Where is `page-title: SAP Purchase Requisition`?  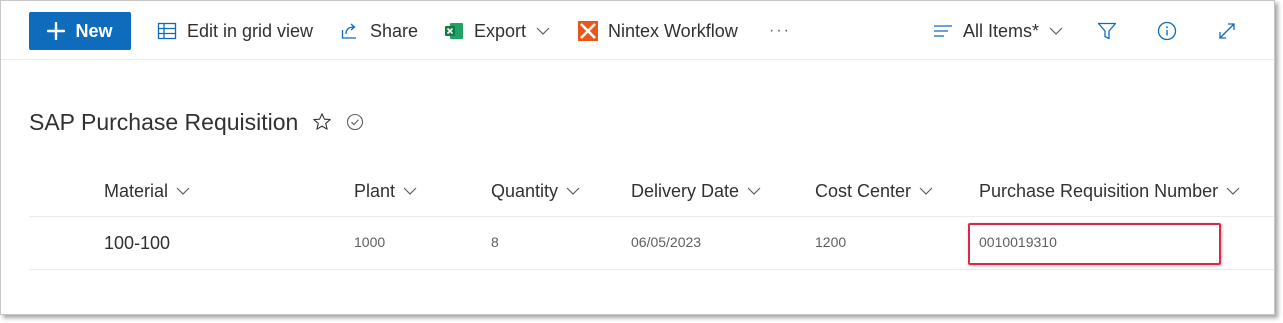
page-title: SAP Purchase Requisition is located at coordinates (164, 121).